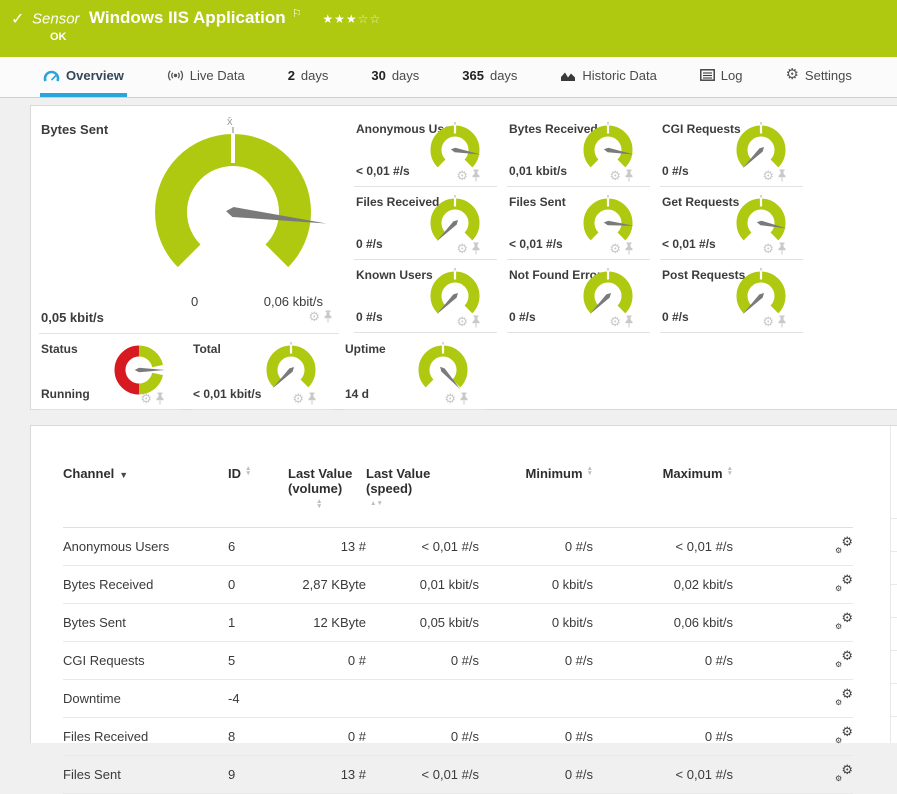  What do you see at coordinates (731, 150) in the screenshot?
I see `gauge-cell-cgi-requests: CGI Requests 0 #/s ⚙` at bounding box center [731, 150].